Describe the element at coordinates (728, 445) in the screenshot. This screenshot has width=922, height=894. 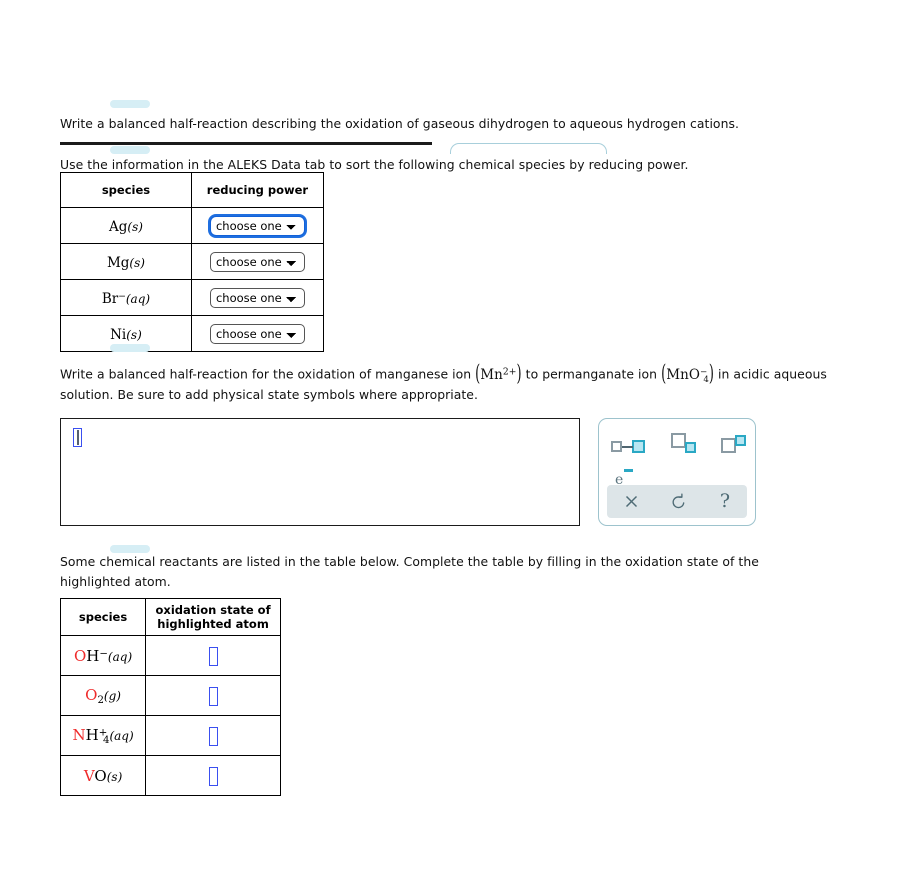
I see `superscript-base-box` at that location.